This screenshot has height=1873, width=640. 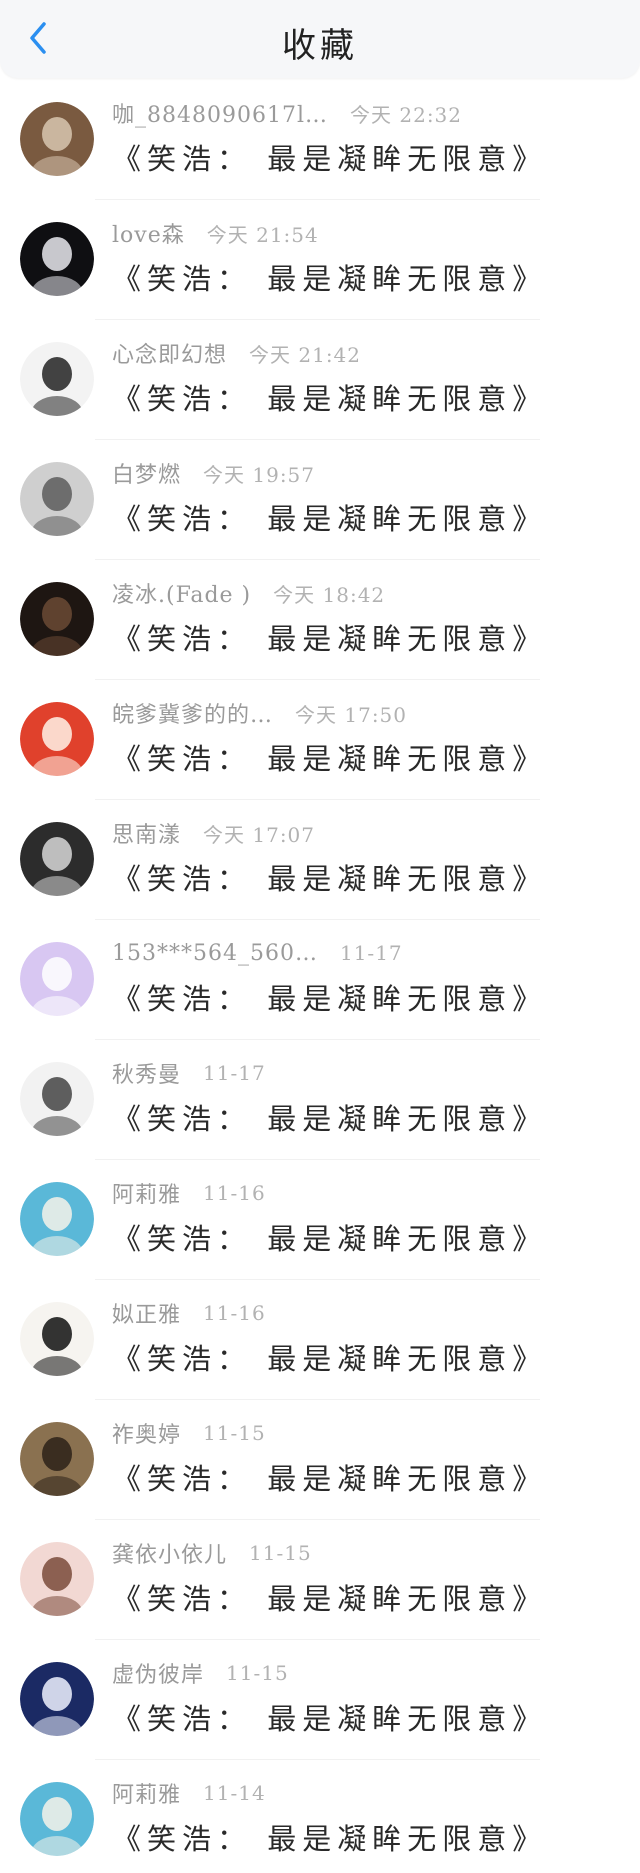 What do you see at coordinates (146, 1313) in the screenshot?
I see `user-name: 姒正雅` at bounding box center [146, 1313].